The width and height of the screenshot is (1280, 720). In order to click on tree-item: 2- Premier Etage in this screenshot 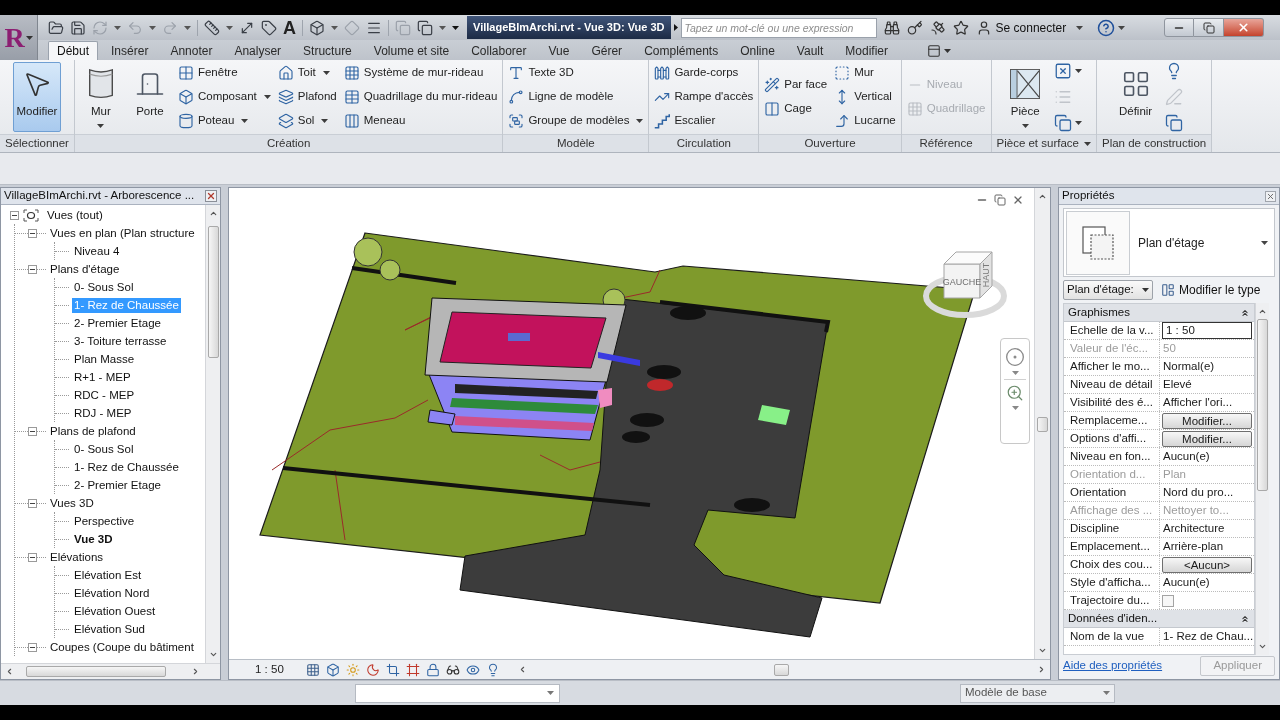, I will do `click(117, 323)`.